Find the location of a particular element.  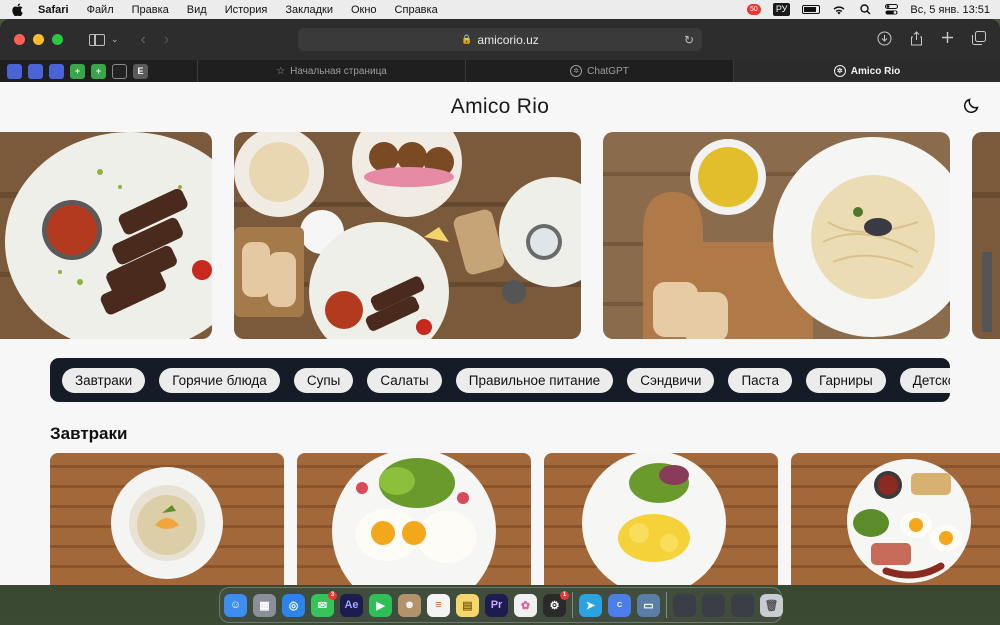

hero-slide-table-spread is located at coordinates (407, 235).